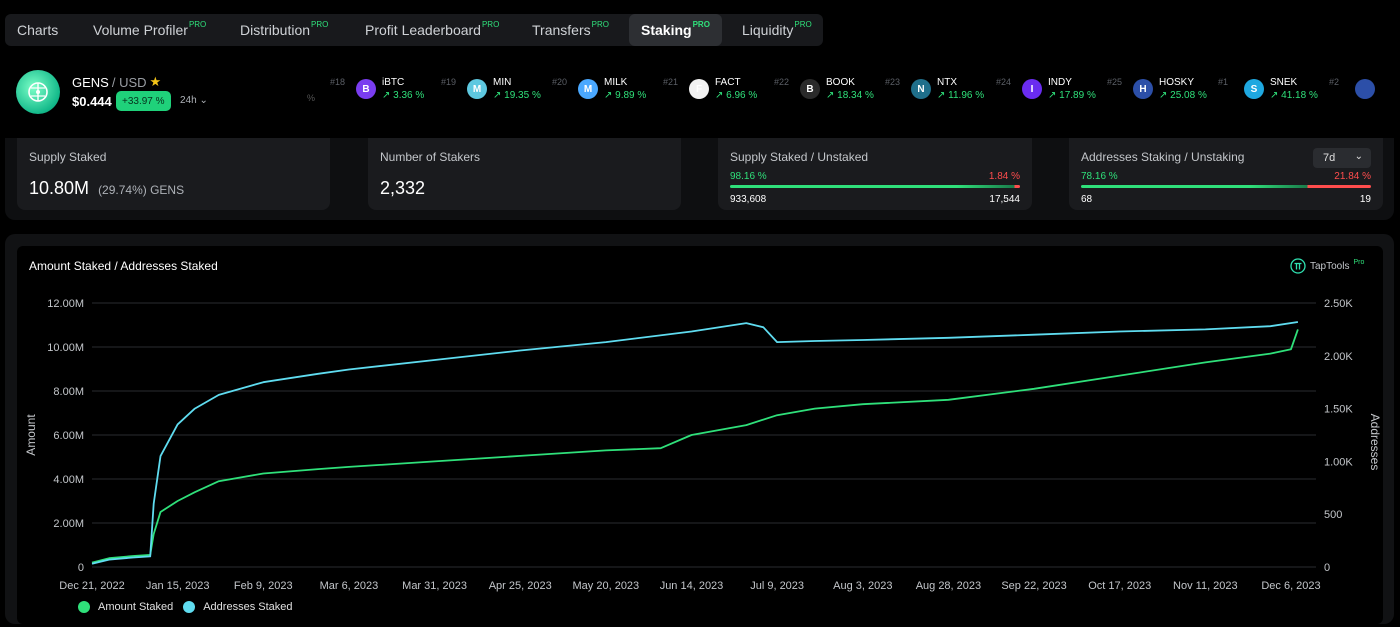 This screenshot has width=1400, height=627. I want to click on y-tick-label: 8.00M, so click(68, 392).